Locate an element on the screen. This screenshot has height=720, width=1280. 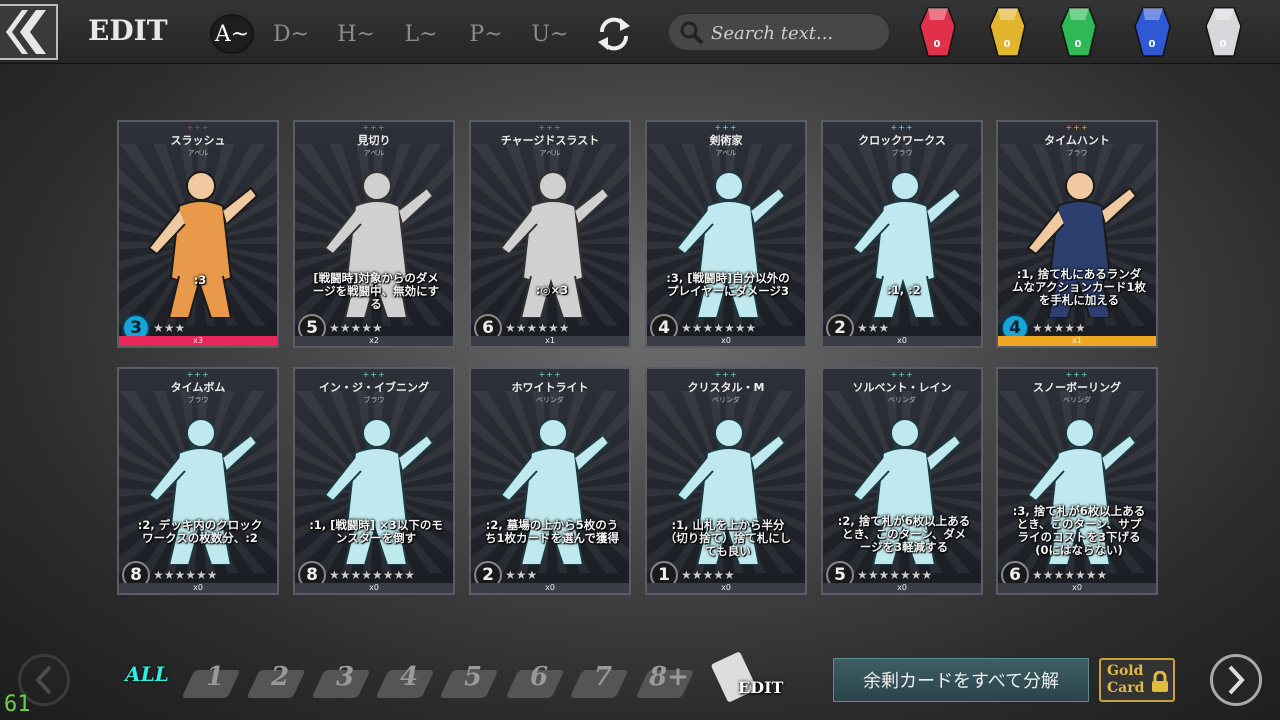
edit-filter-label: EDIT is located at coordinates (761, 687).